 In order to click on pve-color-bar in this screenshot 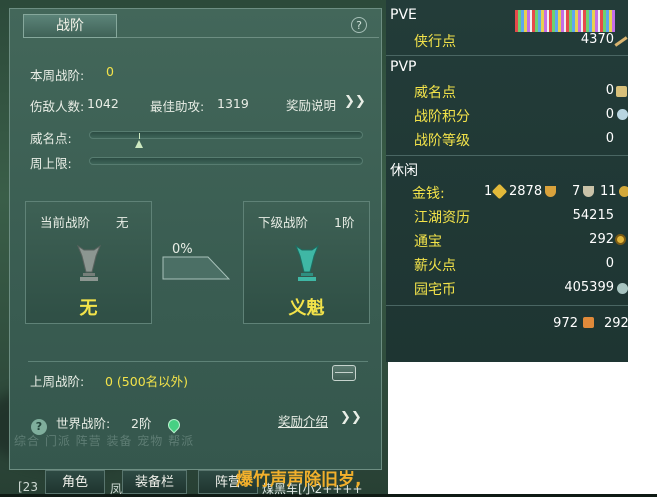, I will do `click(565, 21)`.